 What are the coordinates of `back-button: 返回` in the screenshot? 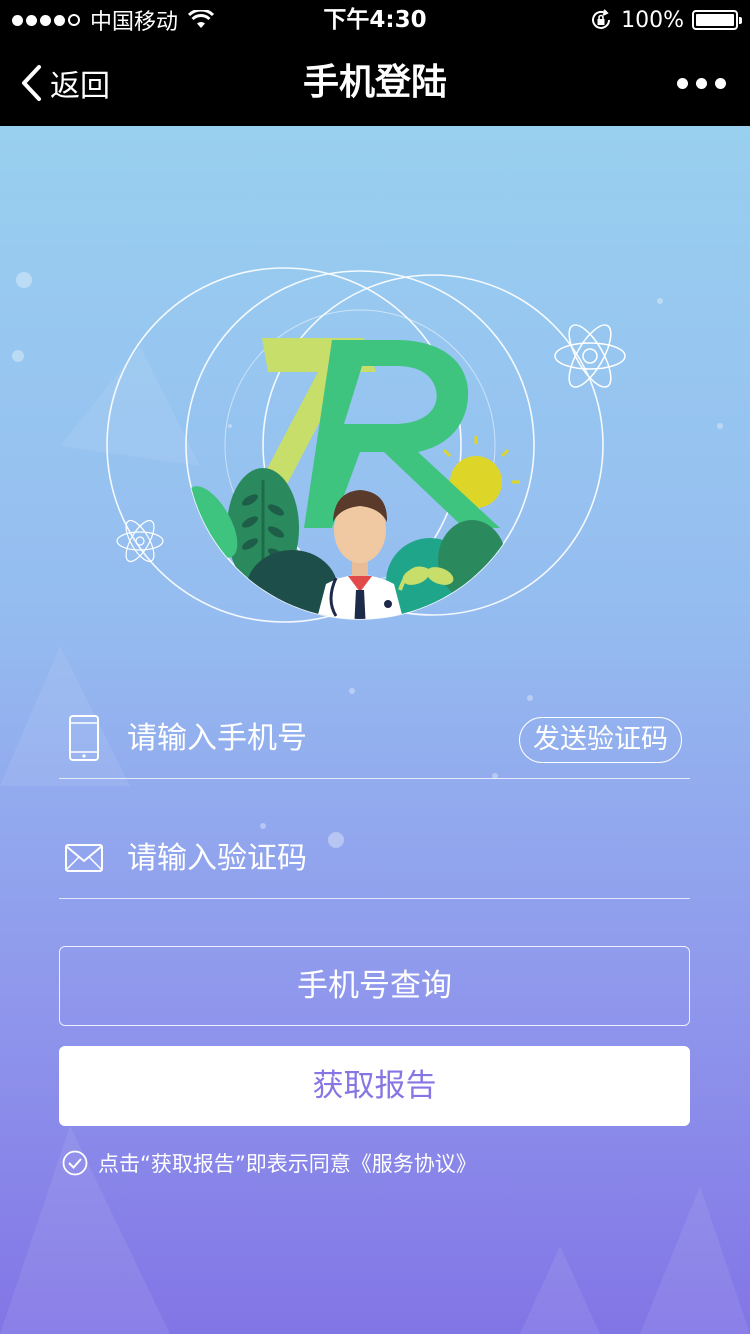 It's located at (65, 83).